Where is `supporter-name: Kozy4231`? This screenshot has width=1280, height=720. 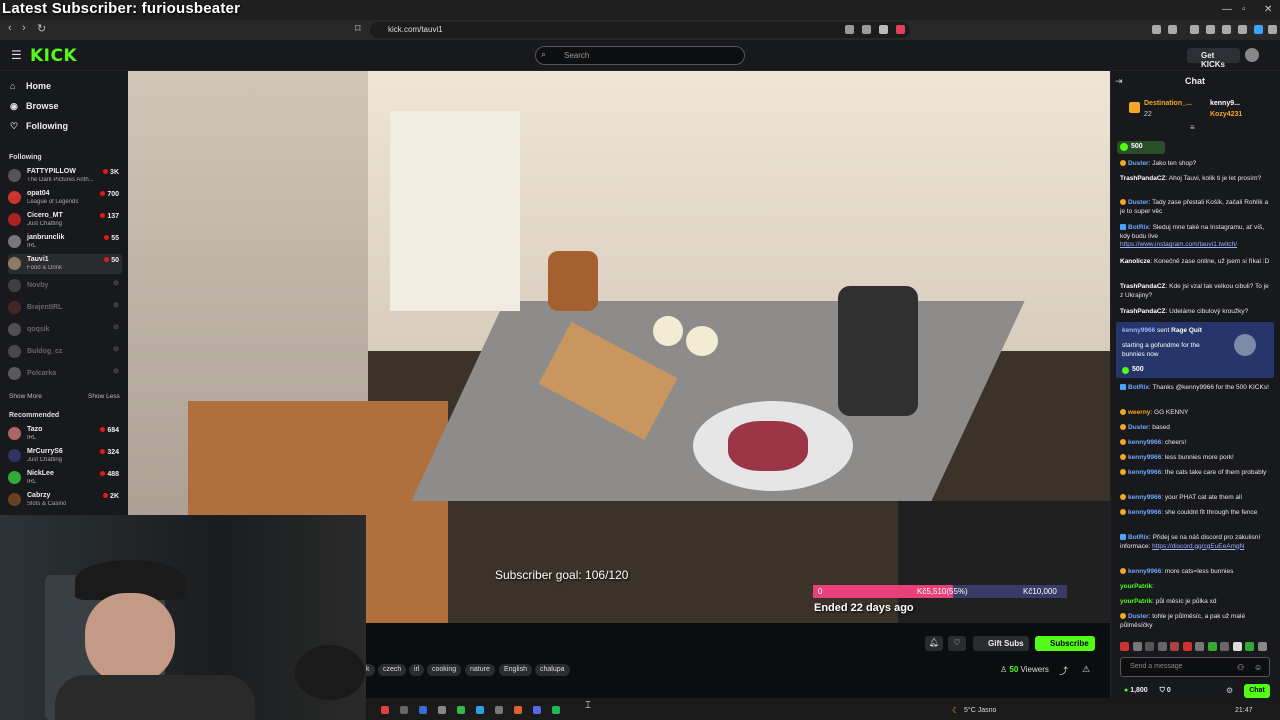
supporter-name: Kozy4231 is located at coordinates (1226, 114).